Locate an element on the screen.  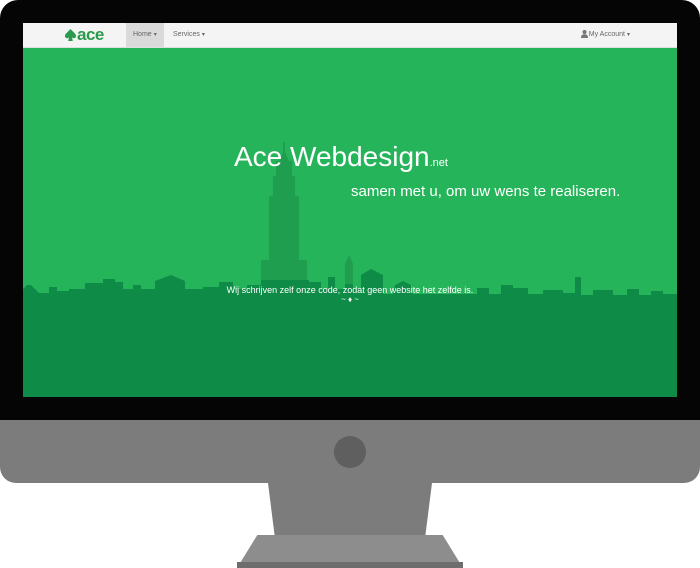
hero-subtitle: samen met u, om uw wens te realiseren. is located at coordinates (486, 191).